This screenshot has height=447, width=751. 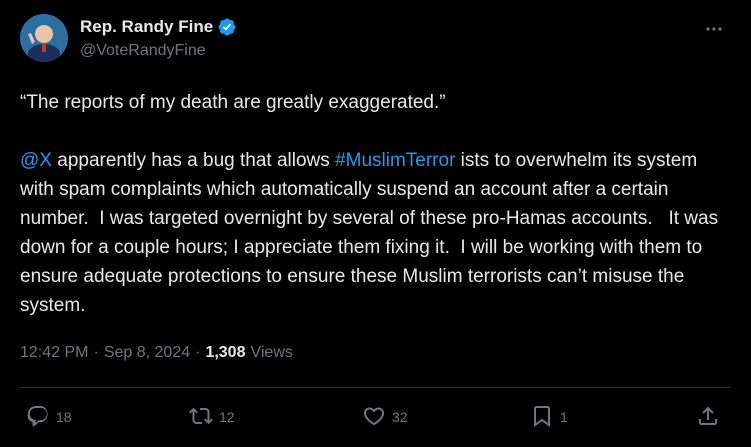 What do you see at coordinates (64, 417) in the screenshot?
I see `reply-count: 18` at bounding box center [64, 417].